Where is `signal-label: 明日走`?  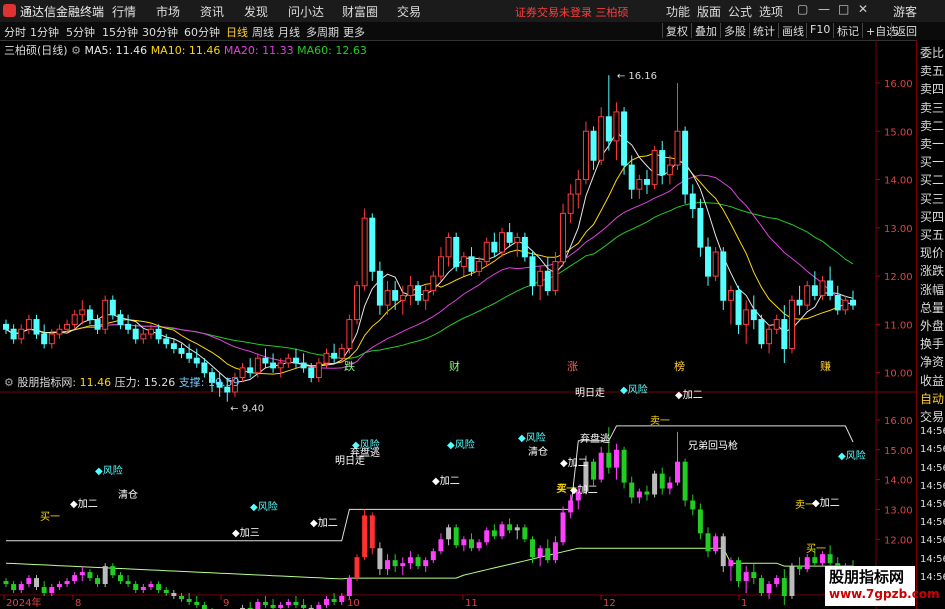 signal-label: 明日走 is located at coordinates (590, 393).